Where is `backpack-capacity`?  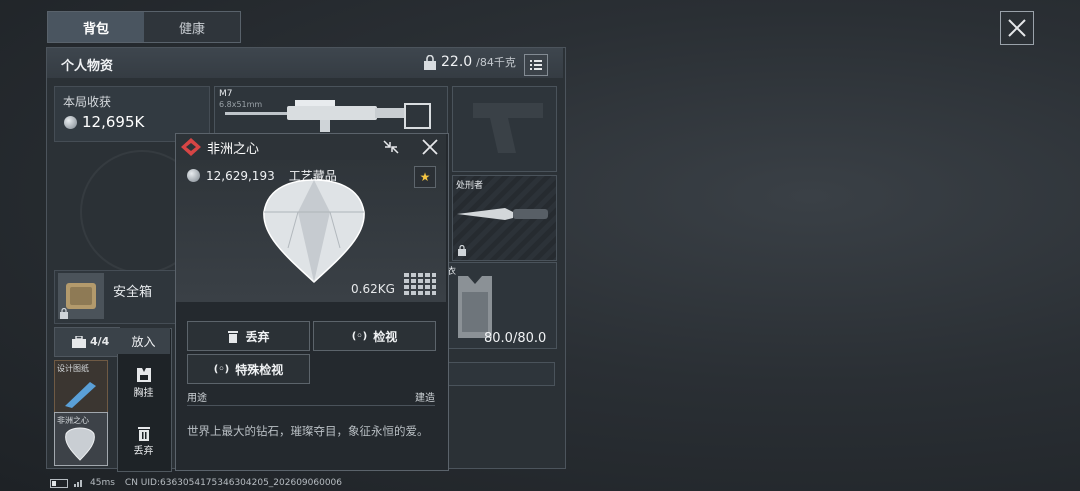
backpack-capacity is located at coordinates (87, 342).